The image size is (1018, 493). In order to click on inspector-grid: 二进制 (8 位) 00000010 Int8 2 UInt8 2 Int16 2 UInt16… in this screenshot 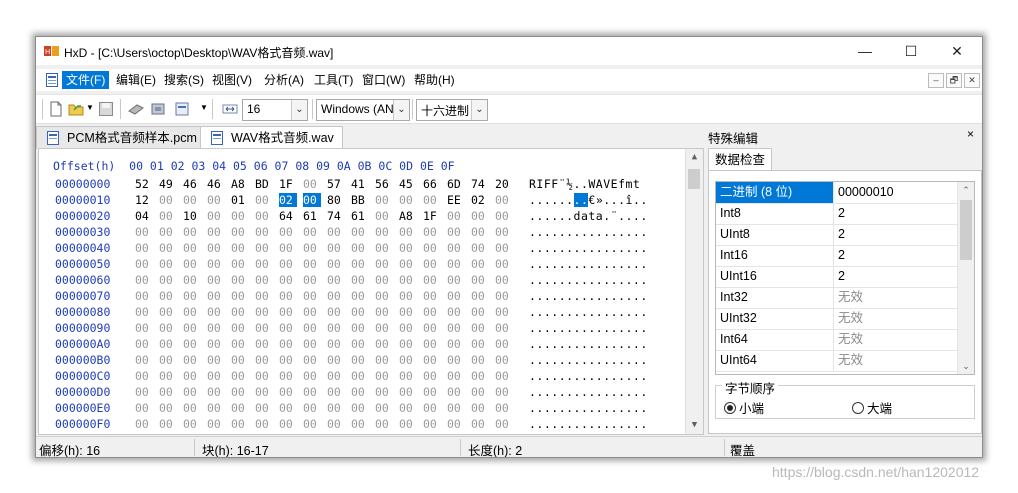, I will do `click(845, 278)`.